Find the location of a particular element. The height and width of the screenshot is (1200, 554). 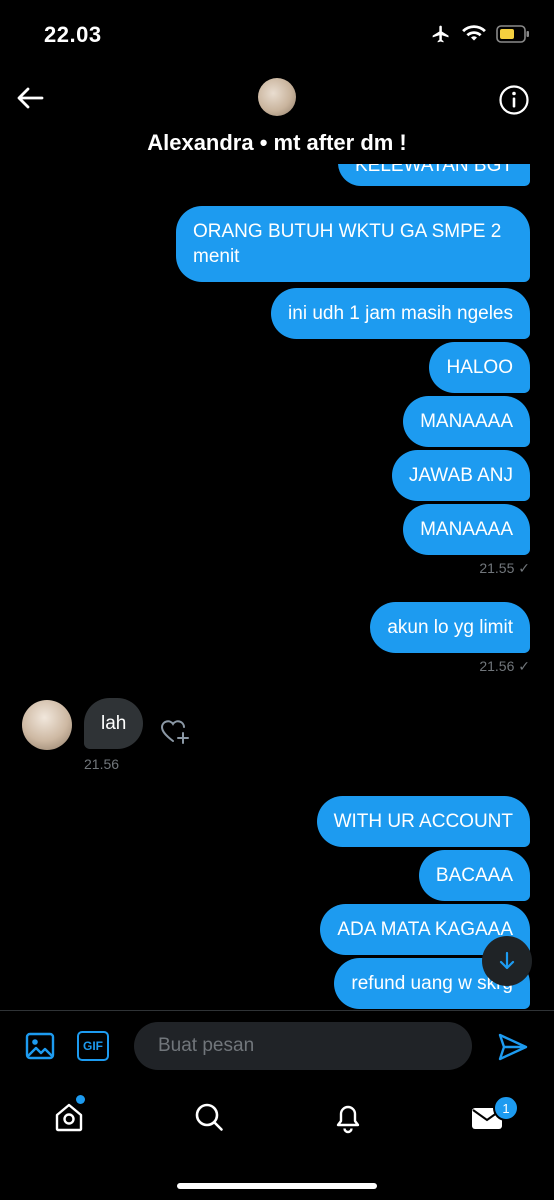

arrow-down-icon is located at coordinates (507, 960).